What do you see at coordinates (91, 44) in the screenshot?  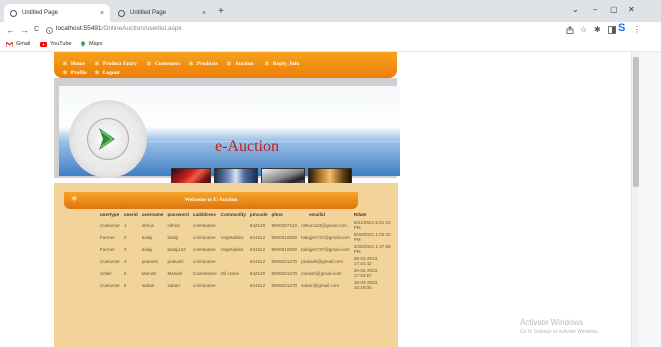 I see `bookmark-maps: Maps` at bounding box center [91, 44].